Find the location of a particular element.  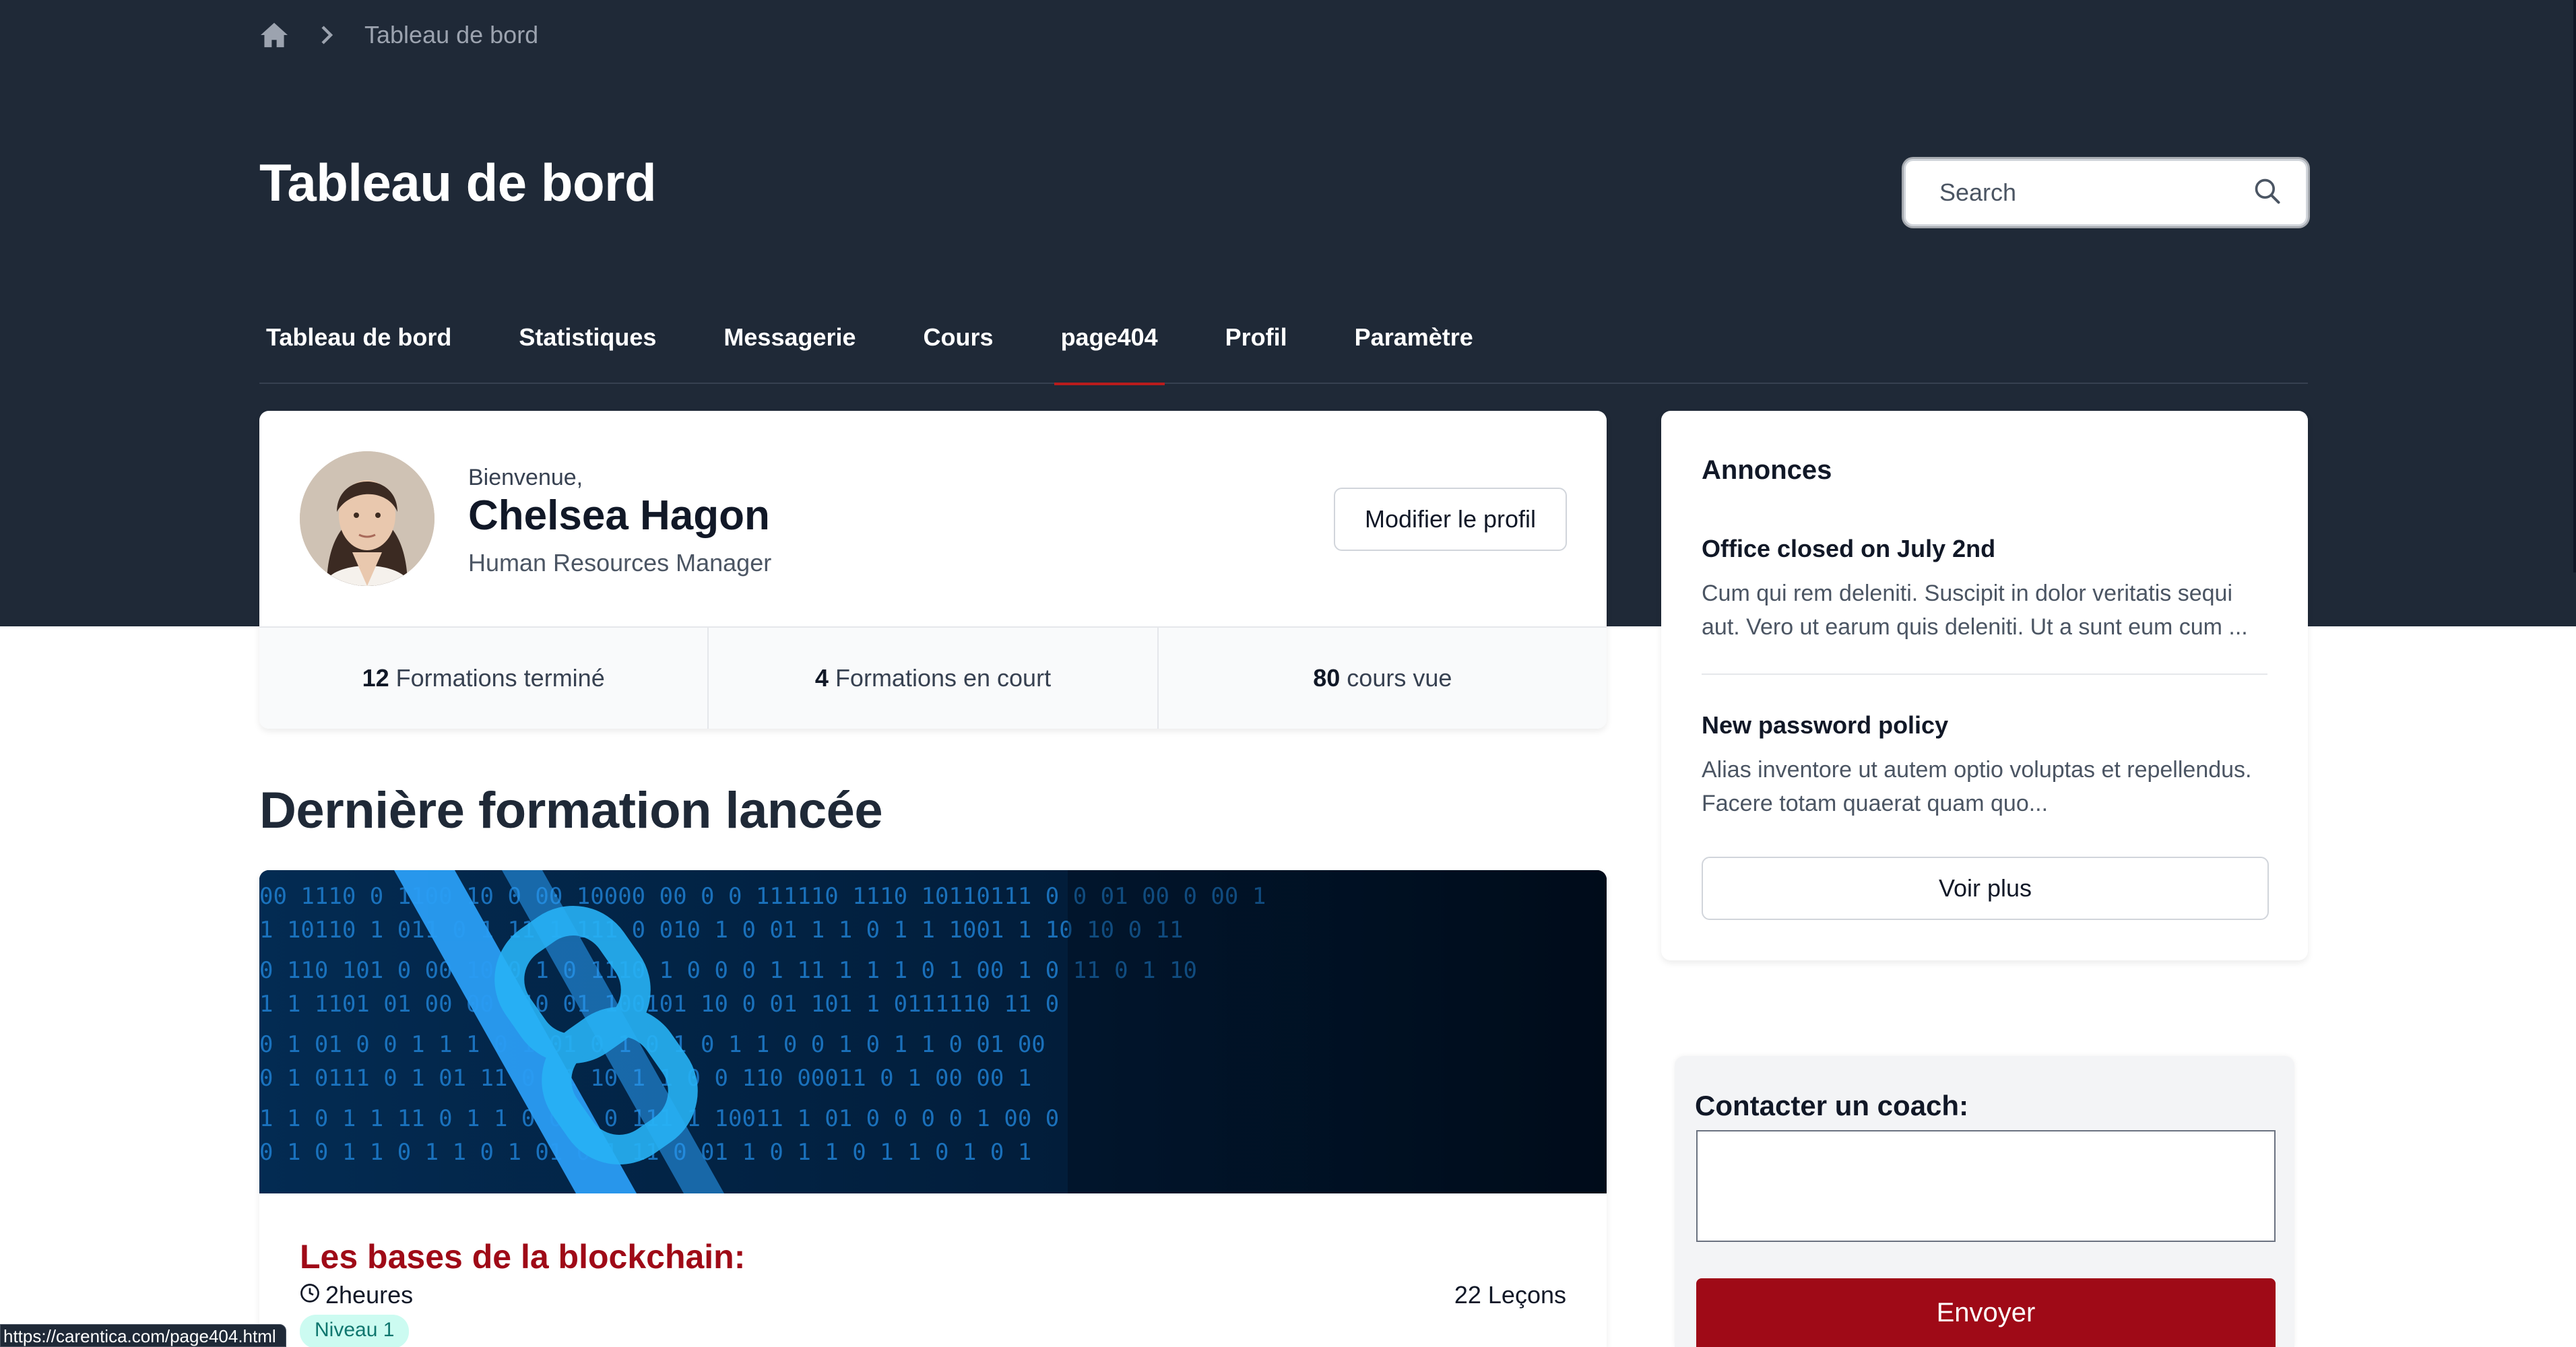

breadcrumb: Tableau de bord is located at coordinates (399, 35).